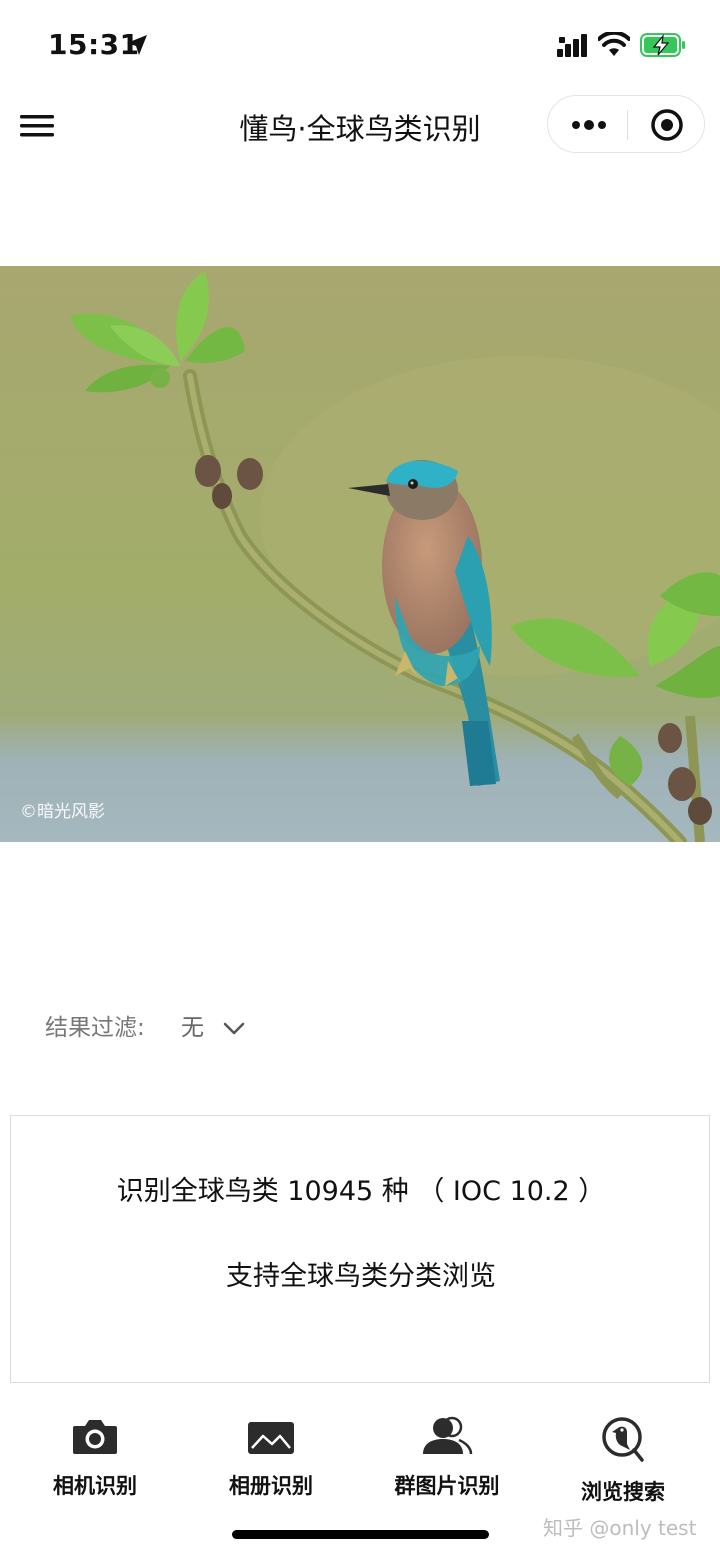 The height and width of the screenshot is (1558, 720). I want to click on bird-search-icon, so click(623, 1439).